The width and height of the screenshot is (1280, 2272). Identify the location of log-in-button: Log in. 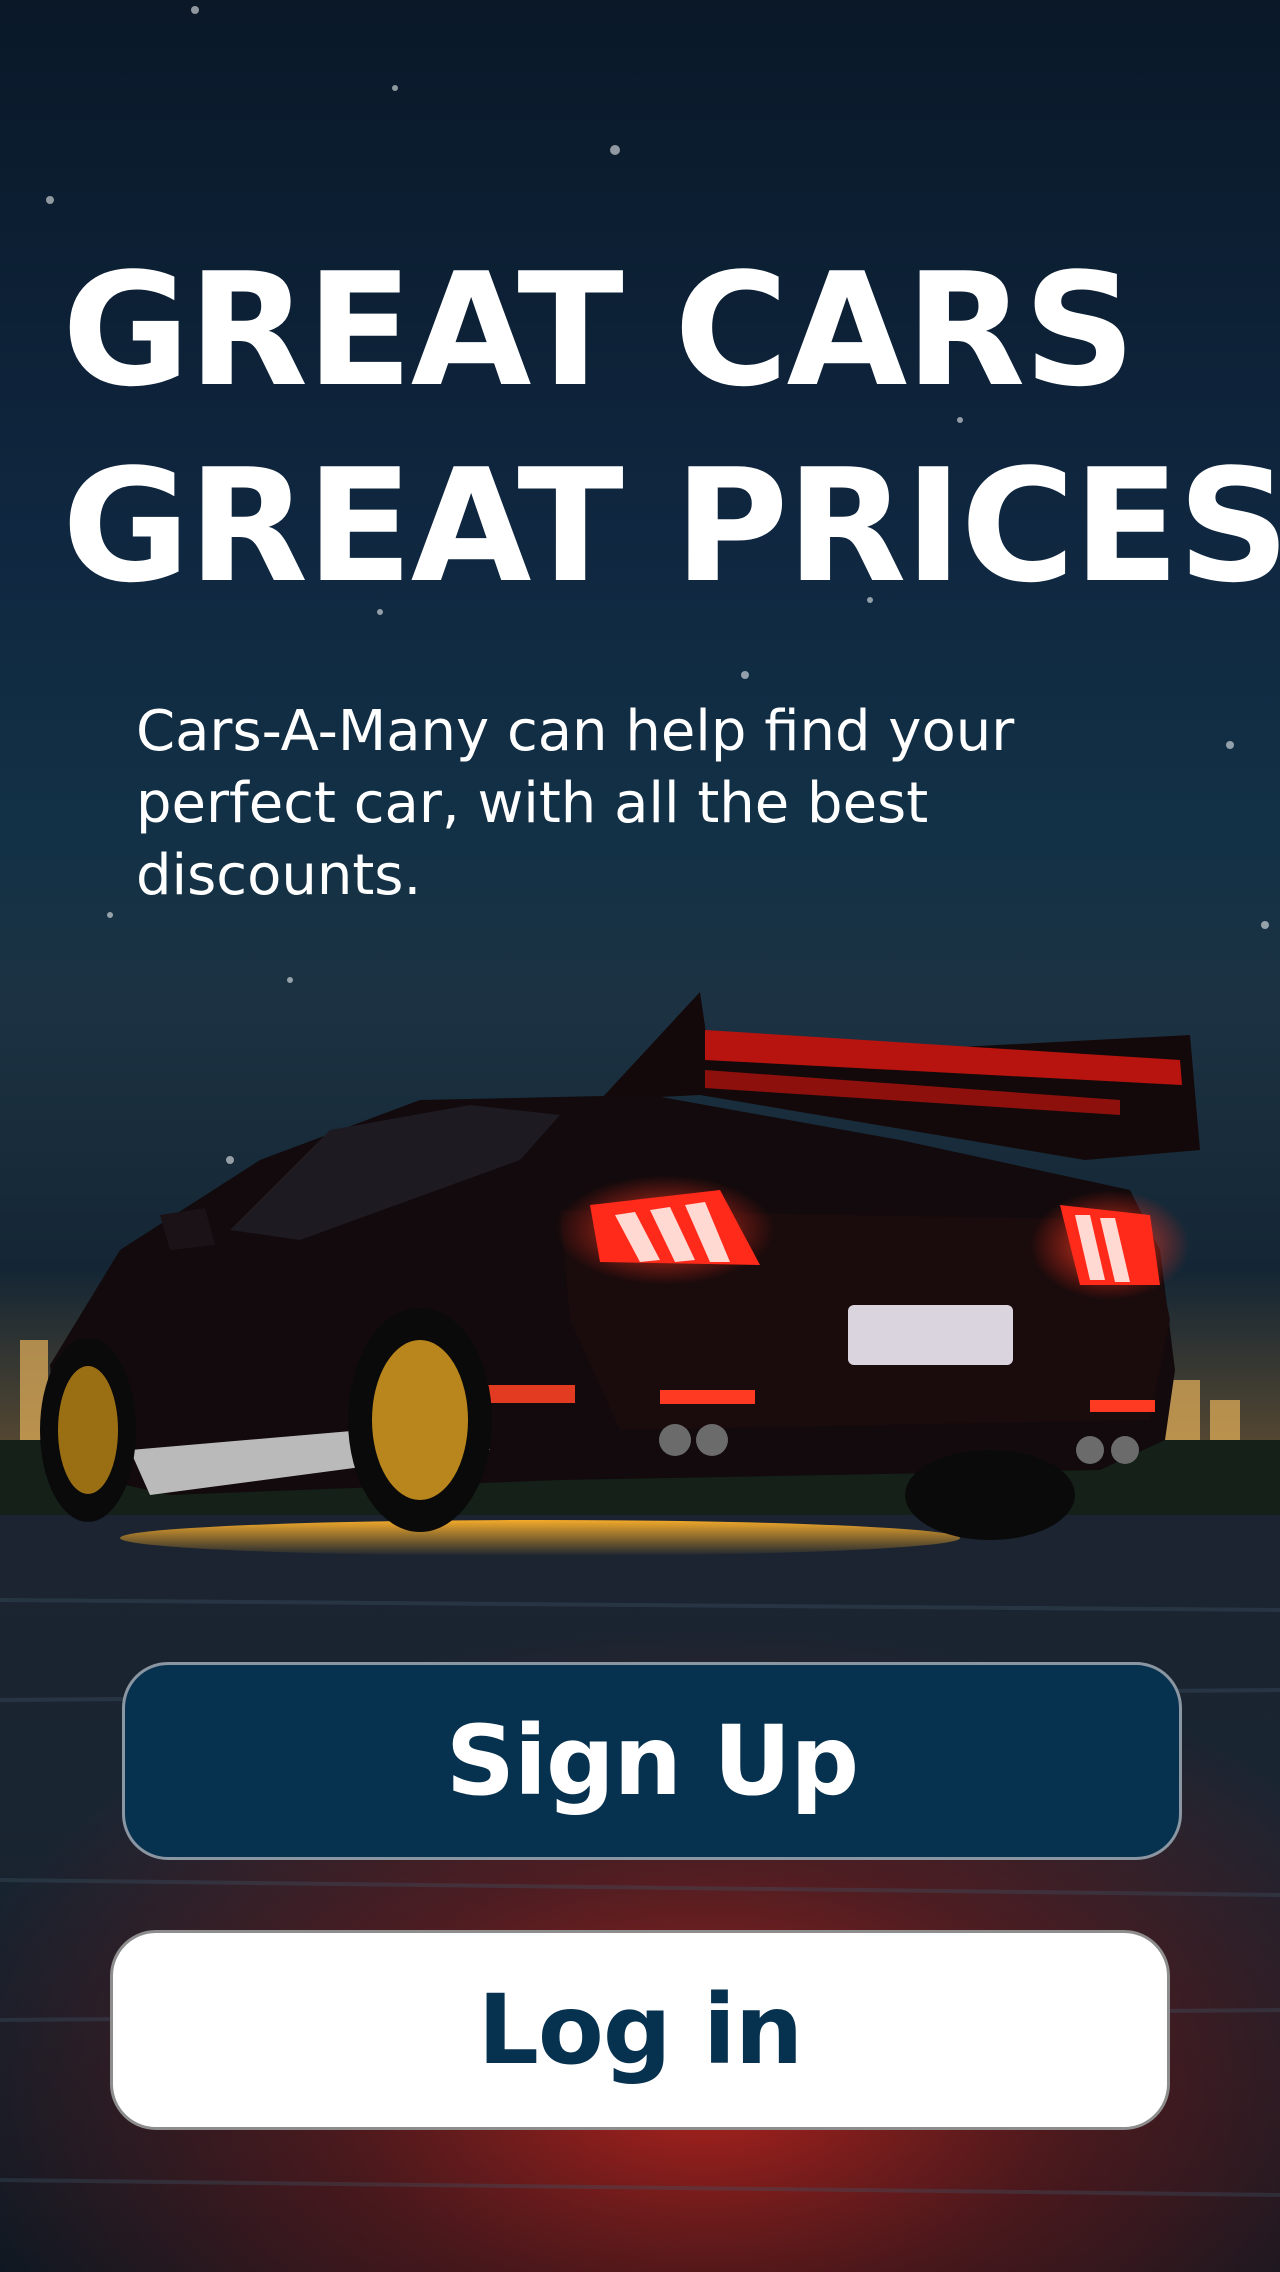
(640, 2030).